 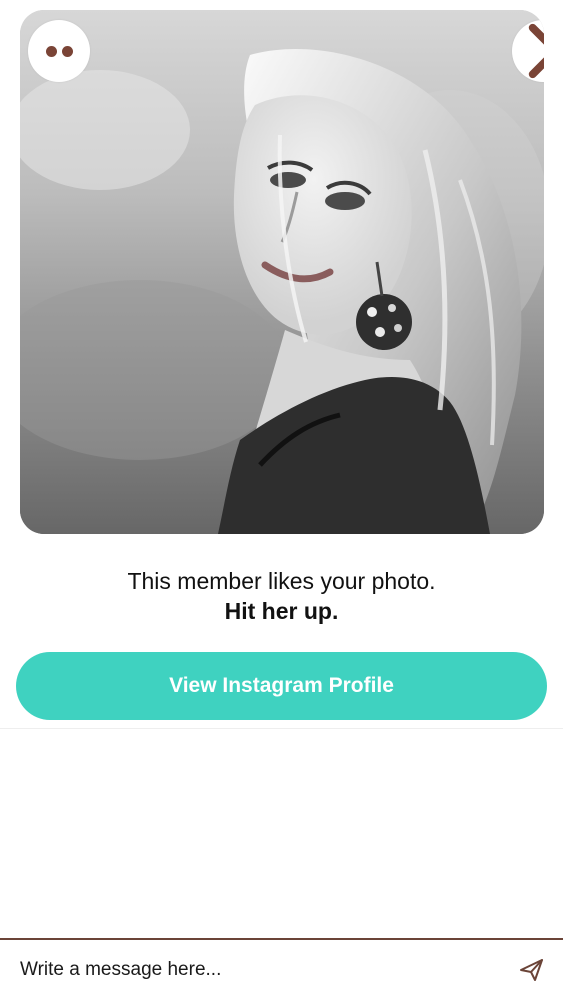 I want to click on send-message-button, so click(x=532, y=970).